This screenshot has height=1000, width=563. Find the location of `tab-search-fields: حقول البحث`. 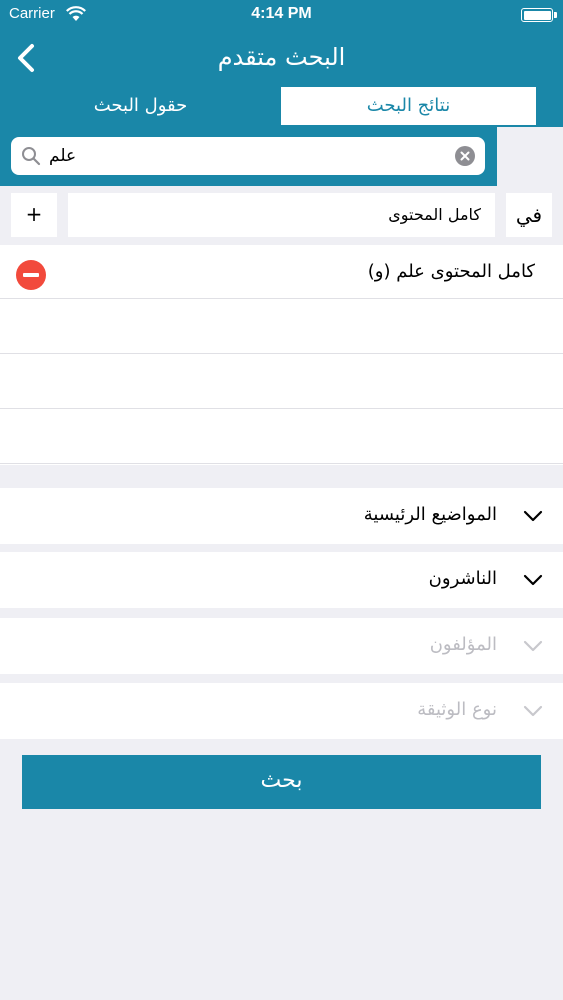

tab-search-fields: حقول البحث is located at coordinates (140, 107).